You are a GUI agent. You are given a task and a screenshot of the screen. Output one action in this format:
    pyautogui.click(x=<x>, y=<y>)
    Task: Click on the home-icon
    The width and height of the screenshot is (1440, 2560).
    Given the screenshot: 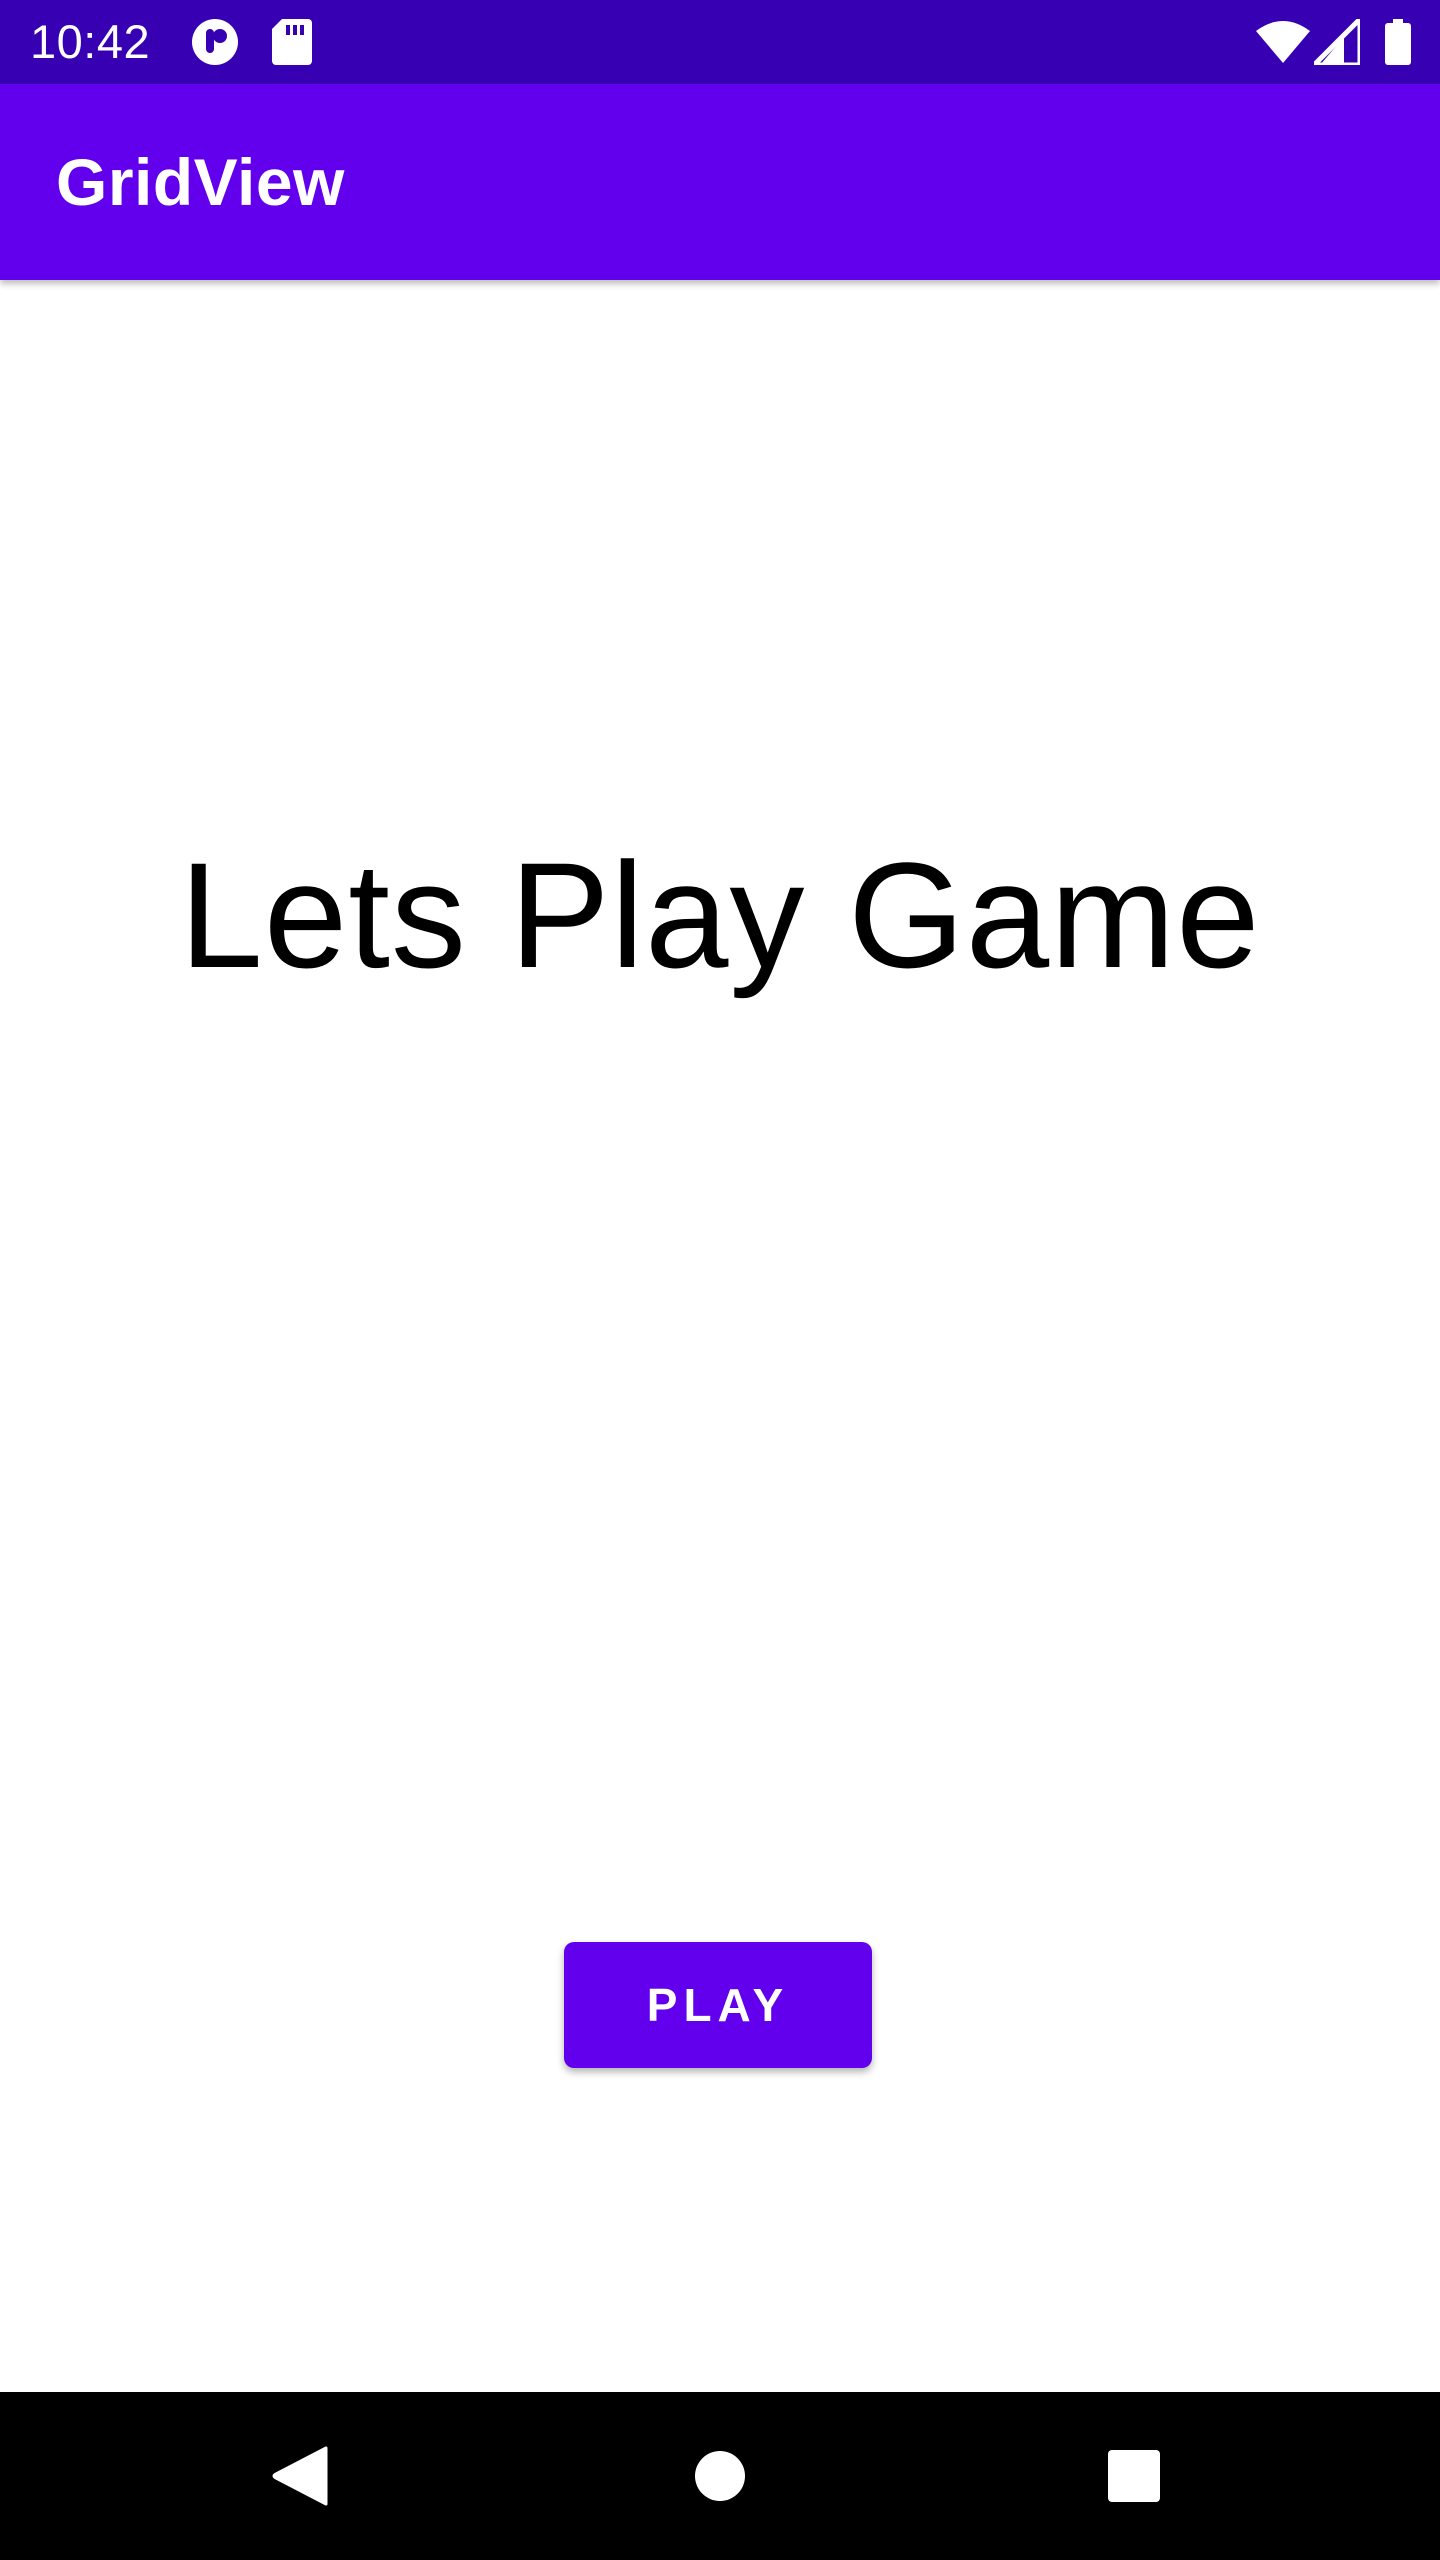 What is the action you would take?
    pyautogui.click(x=720, y=2476)
    